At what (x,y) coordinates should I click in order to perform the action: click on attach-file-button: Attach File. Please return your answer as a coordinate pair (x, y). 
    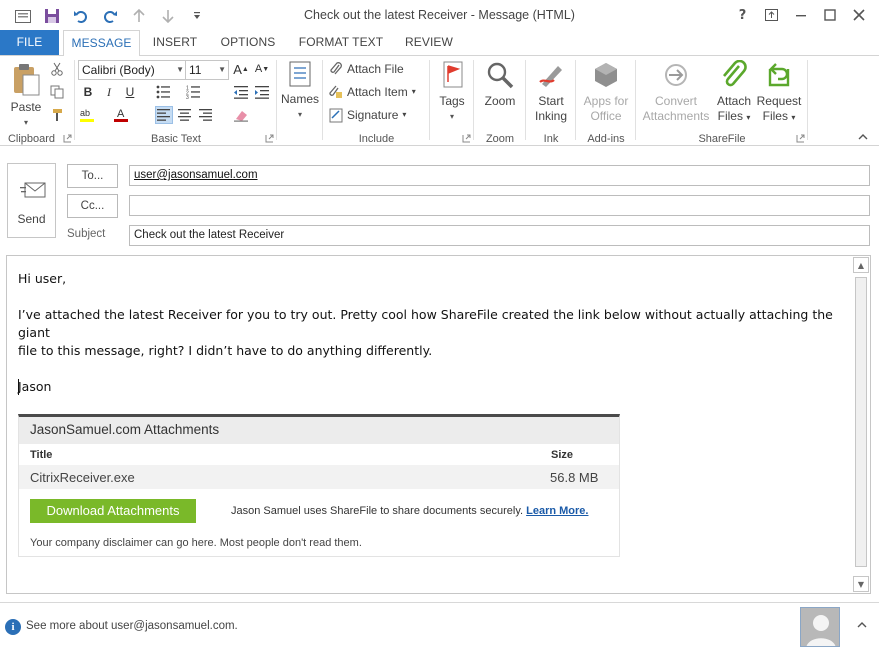
    Looking at the image, I should click on (366, 69).